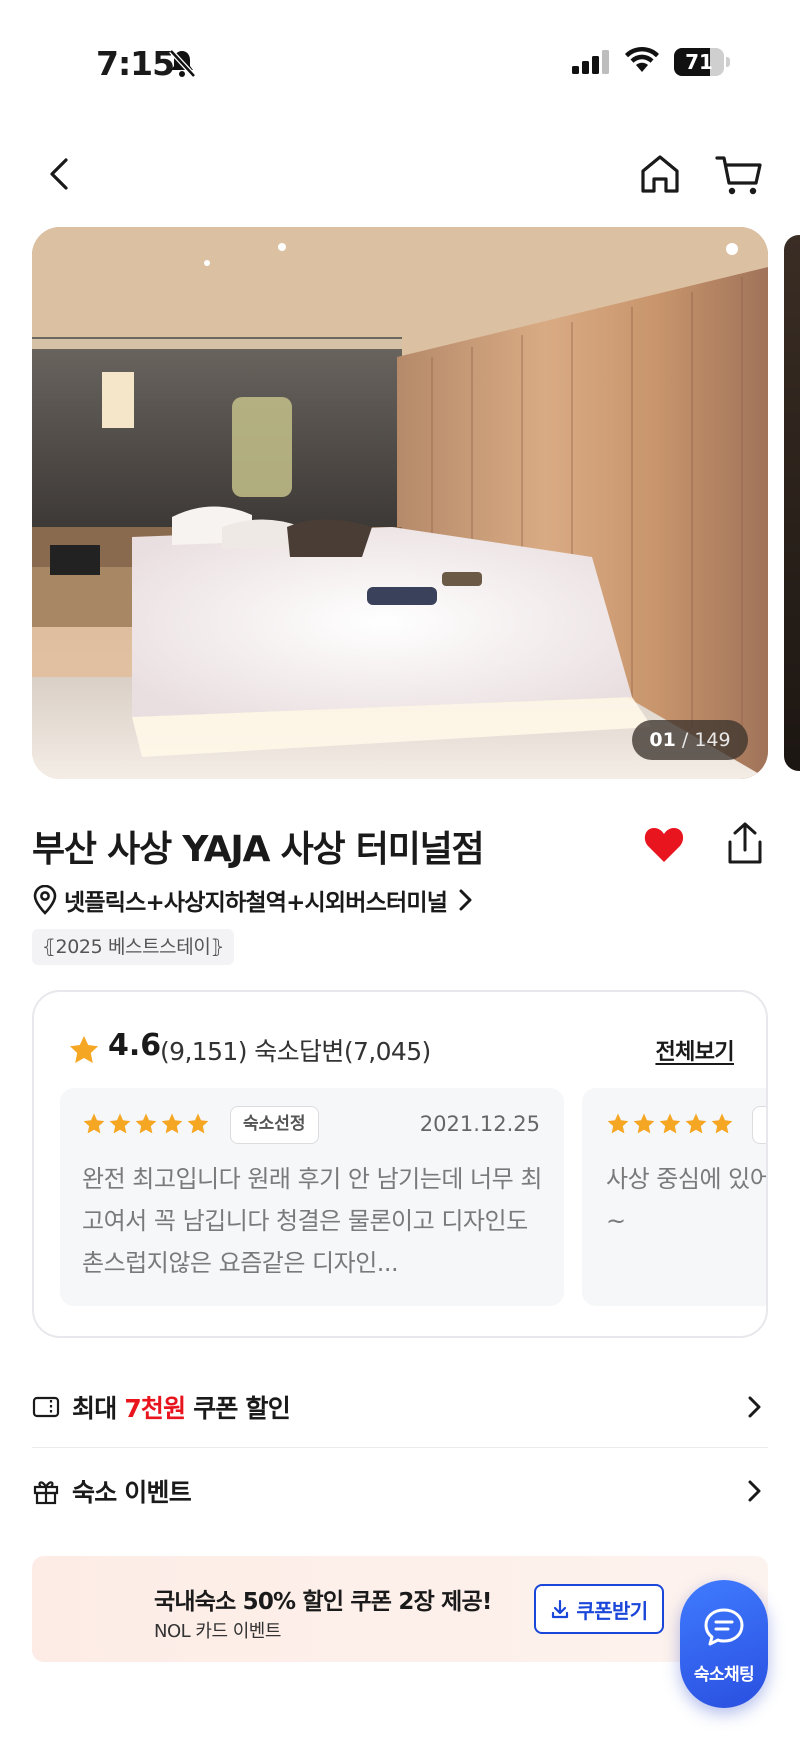  What do you see at coordinates (479, 1124) in the screenshot?
I see `review-date: 2021.12.25` at bounding box center [479, 1124].